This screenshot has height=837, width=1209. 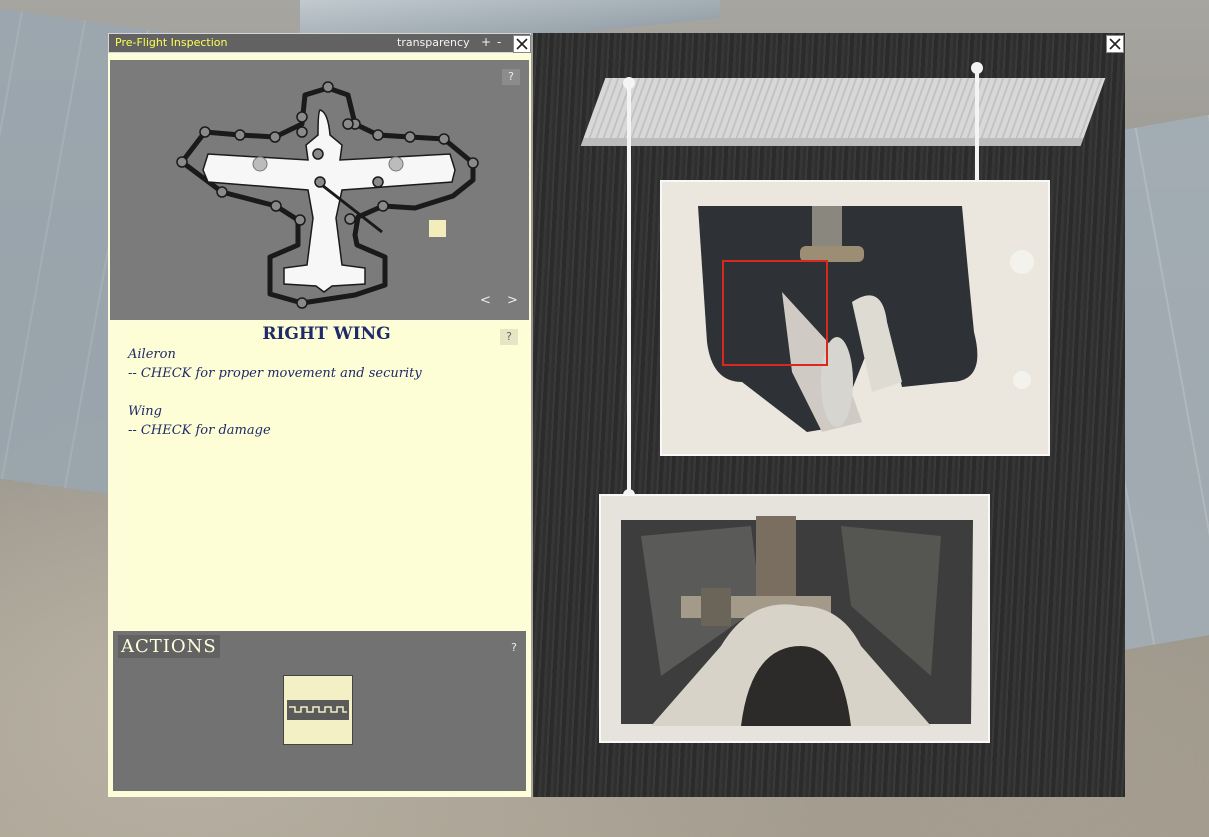 I want to click on window-title: Pre-Flight Inspection, so click(x=171, y=42).